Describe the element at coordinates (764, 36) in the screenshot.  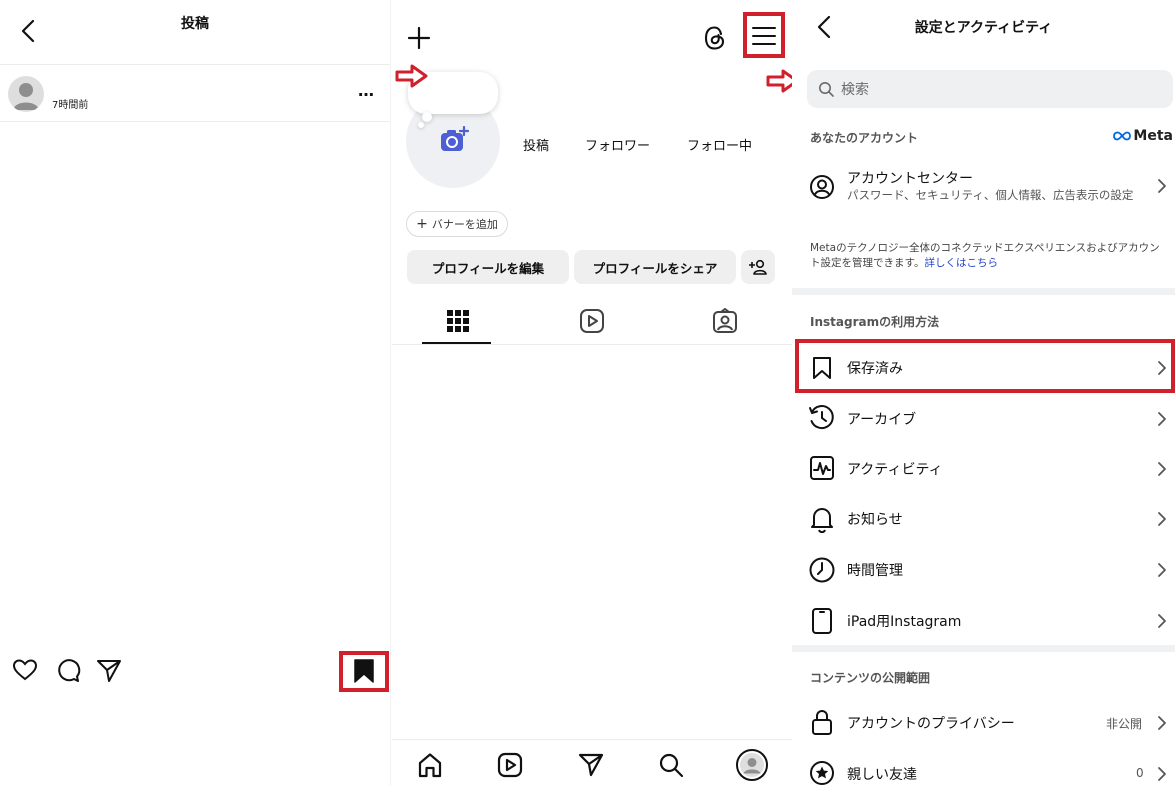
I see `hamburger-menu-icon` at that location.